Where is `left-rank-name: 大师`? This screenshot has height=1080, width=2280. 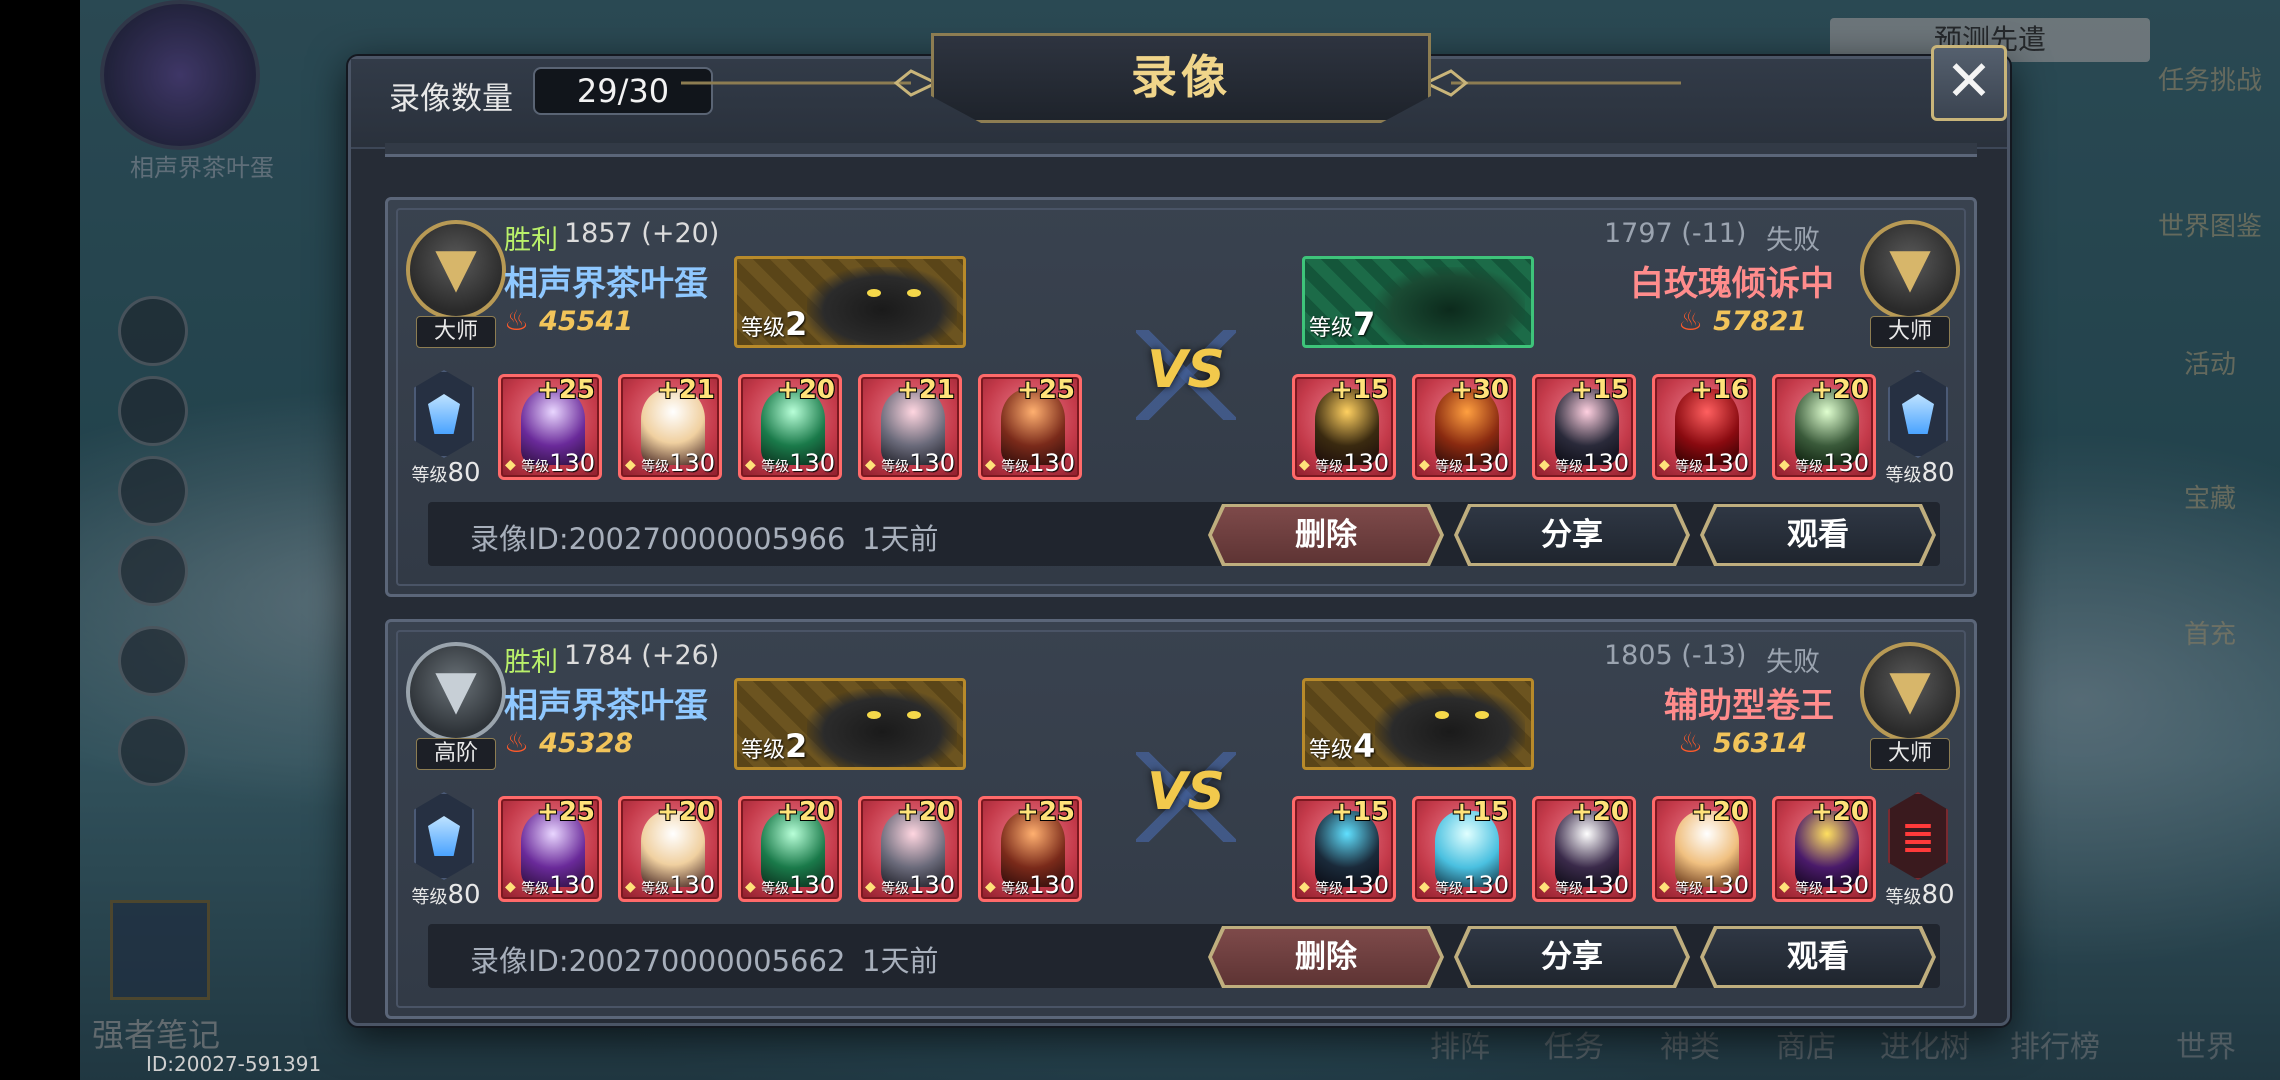 left-rank-name: 大师 is located at coordinates (456, 332).